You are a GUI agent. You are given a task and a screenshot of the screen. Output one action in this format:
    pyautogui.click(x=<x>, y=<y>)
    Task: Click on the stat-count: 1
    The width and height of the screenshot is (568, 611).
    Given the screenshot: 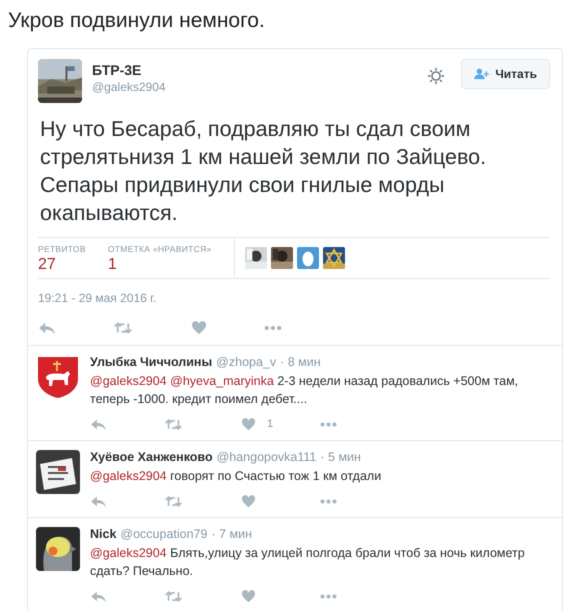 What is the action you would take?
    pyautogui.click(x=160, y=265)
    